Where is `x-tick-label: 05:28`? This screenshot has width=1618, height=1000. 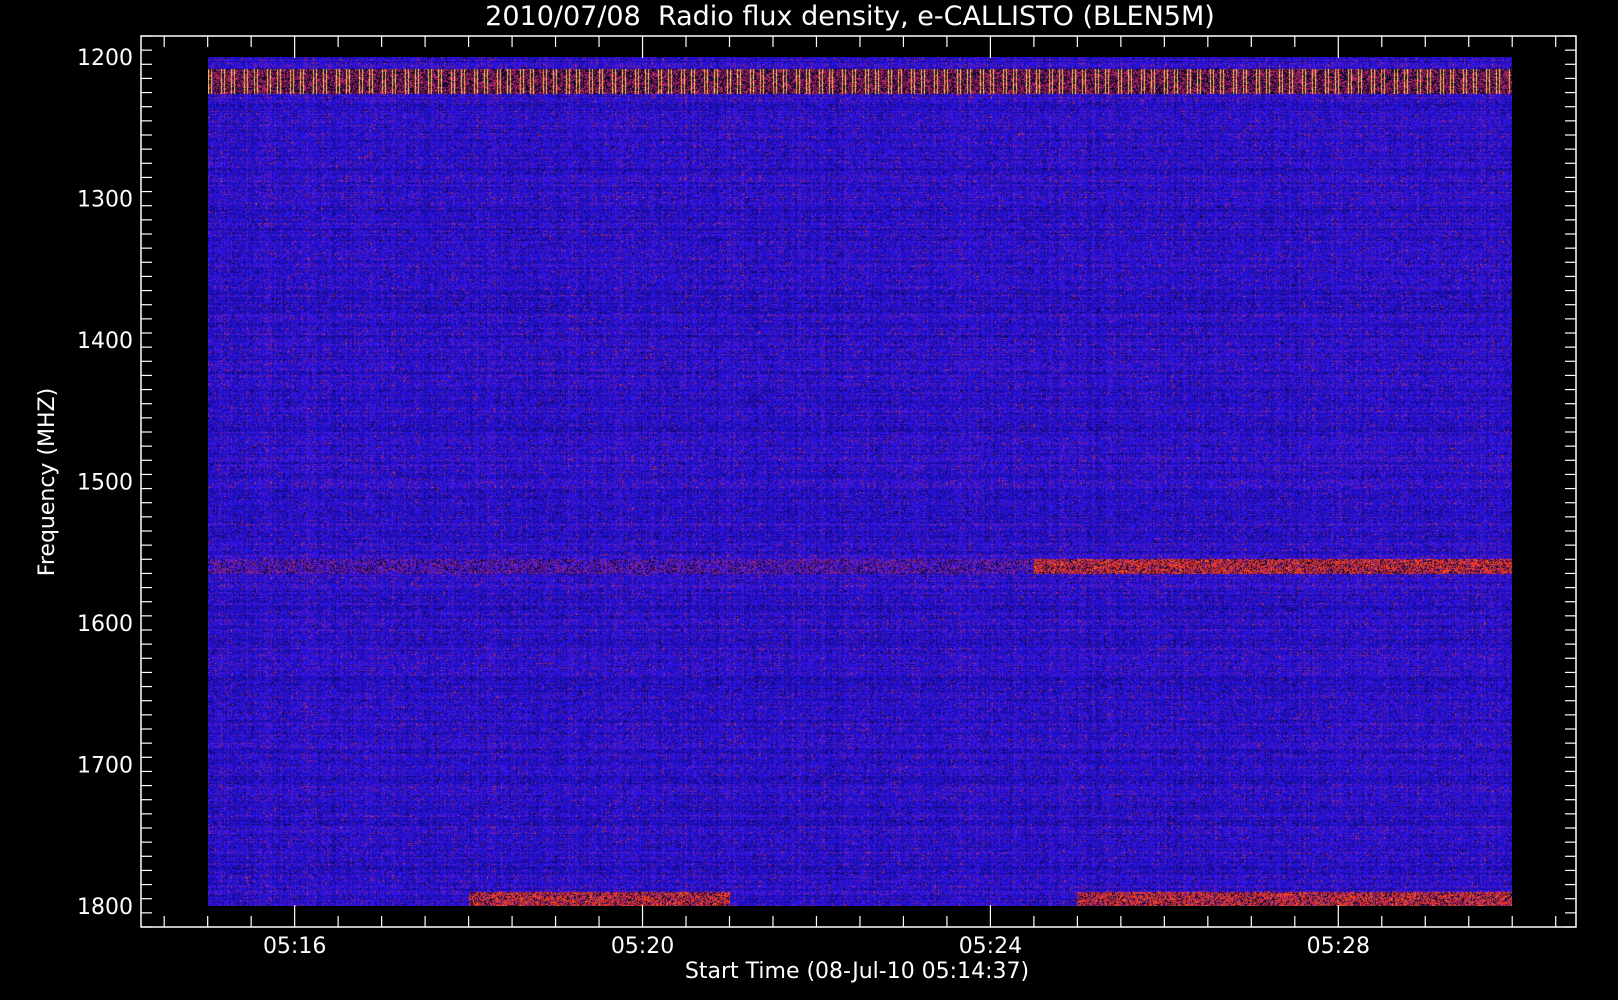 x-tick-label: 05:28 is located at coordinates (1338, 946).